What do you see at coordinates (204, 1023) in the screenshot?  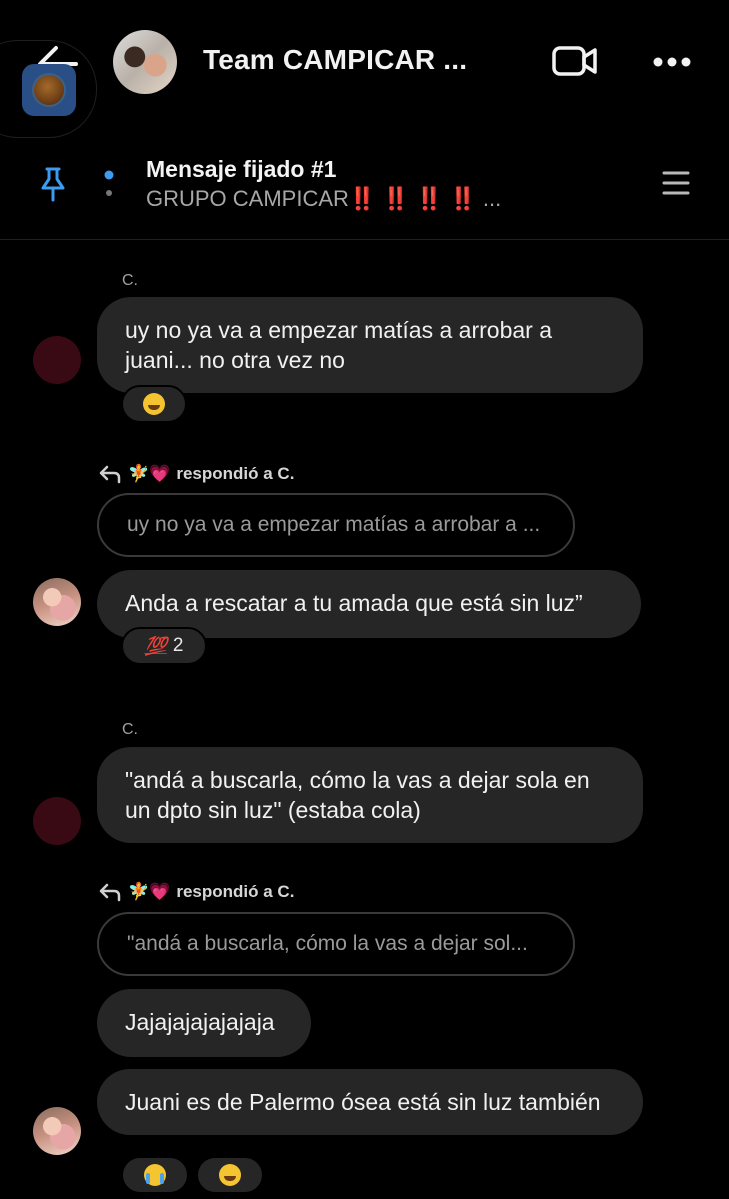 I see `message-bubble: Jajajajajajajaja` at bounding box center [204, 1023].